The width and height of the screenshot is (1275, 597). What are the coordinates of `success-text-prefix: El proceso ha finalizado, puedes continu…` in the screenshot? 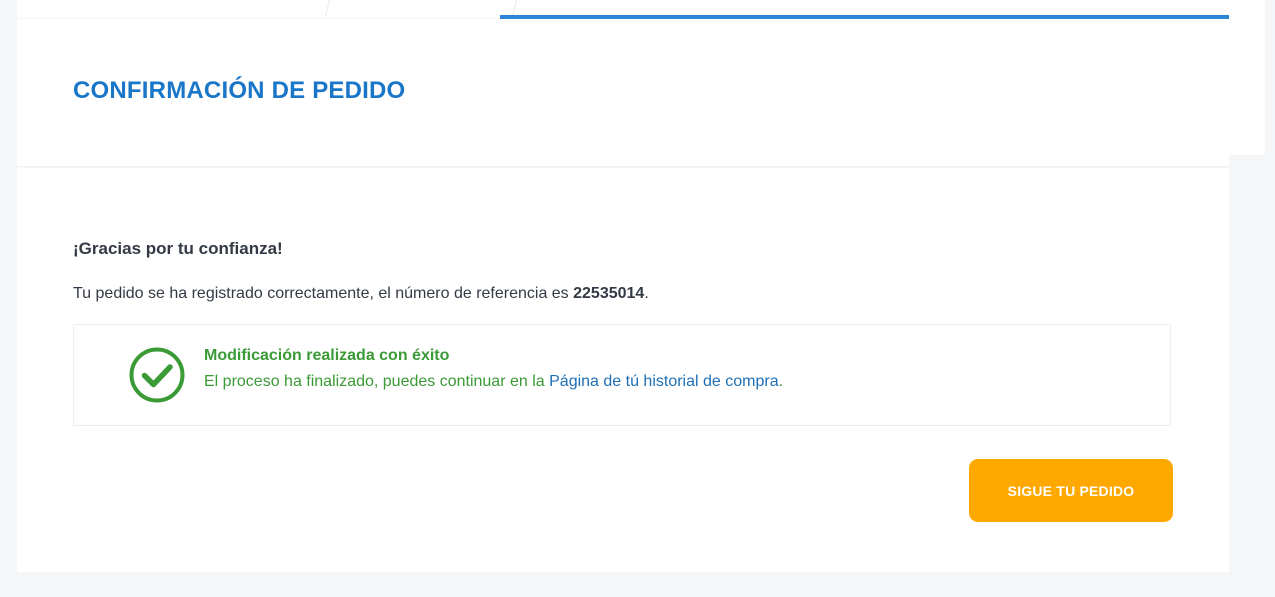 It's located at (377, 381).